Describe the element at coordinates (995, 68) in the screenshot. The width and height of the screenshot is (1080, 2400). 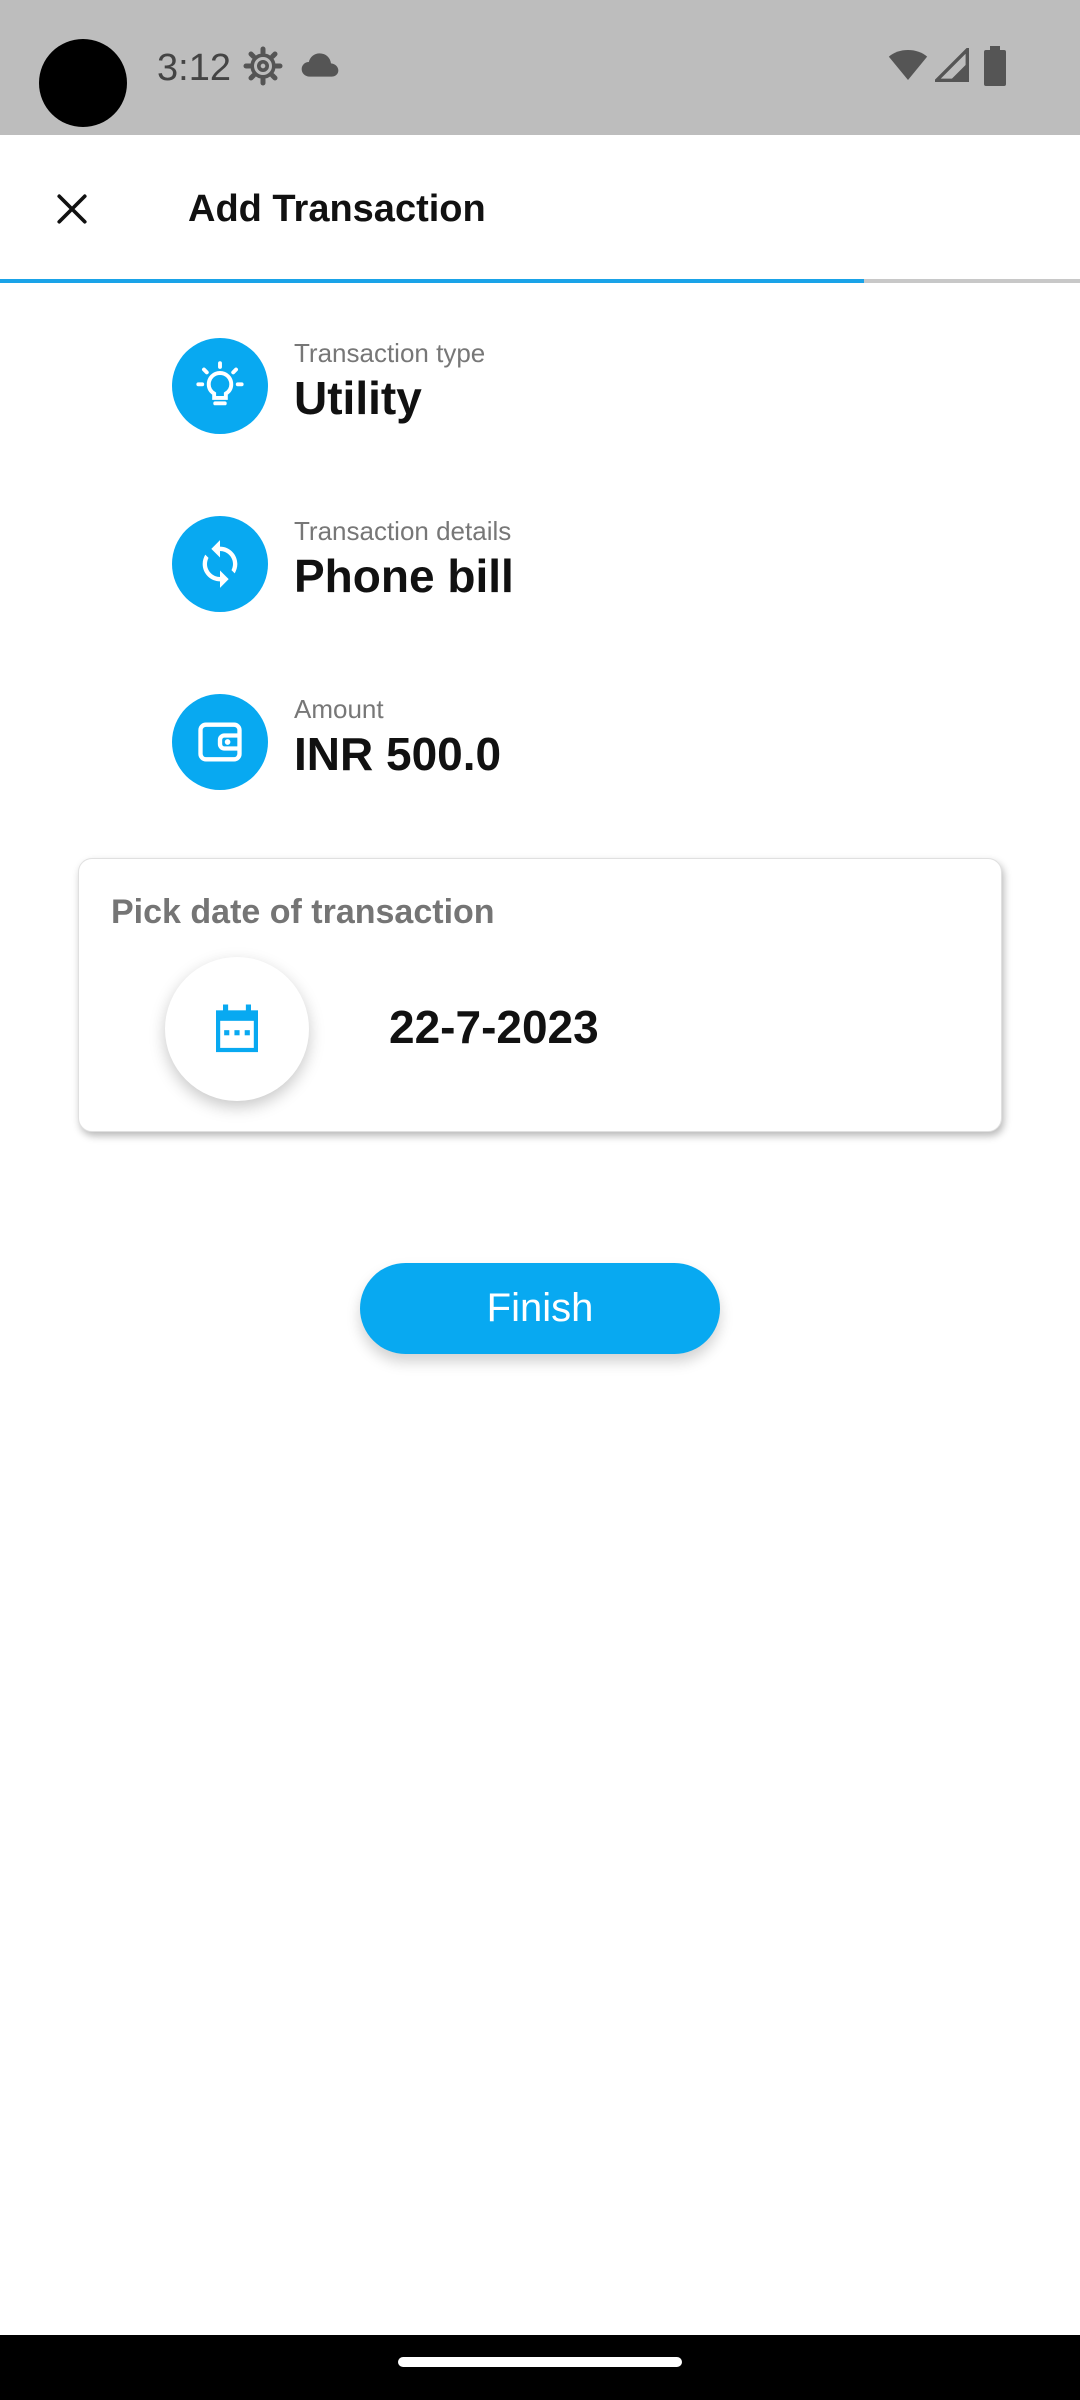
I see `battery-icon` at that location.